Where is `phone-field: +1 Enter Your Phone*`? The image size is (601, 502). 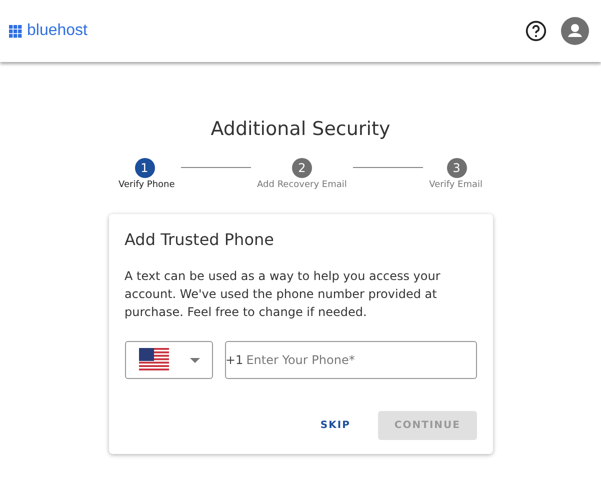 phone-field: +1 Enter Your Phone* is located at coordinates (350, 360).